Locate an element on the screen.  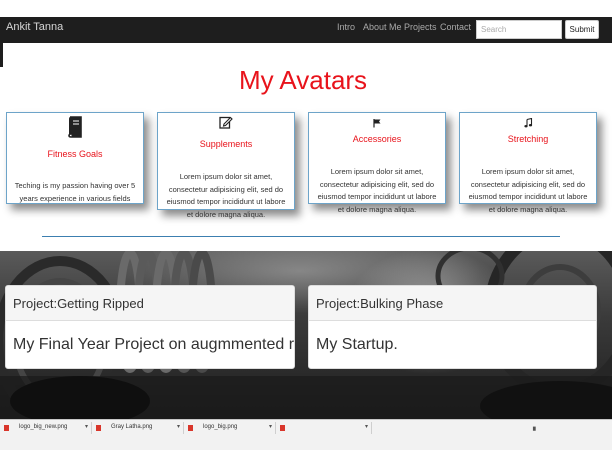
page-title: My Avatars is located at coordinates (303, 80).